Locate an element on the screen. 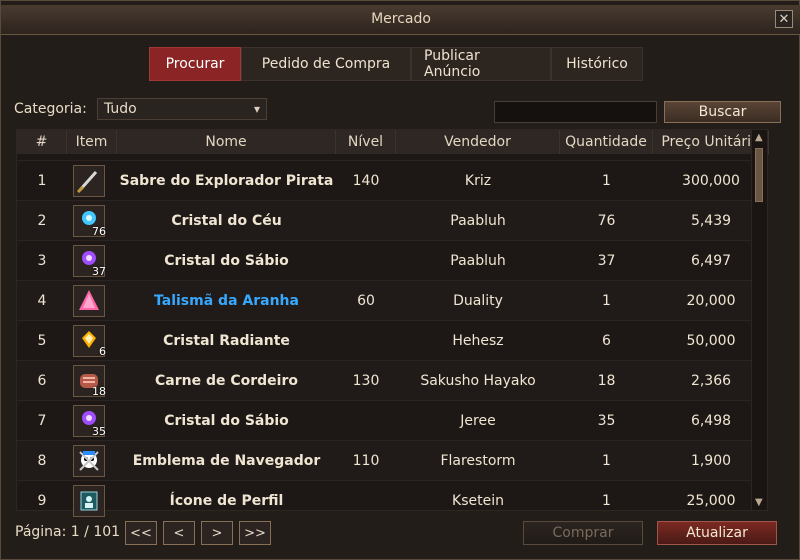 The width and height of the screenshot is (800, 560). item-level: 140 is located at coordinates (366, 181).